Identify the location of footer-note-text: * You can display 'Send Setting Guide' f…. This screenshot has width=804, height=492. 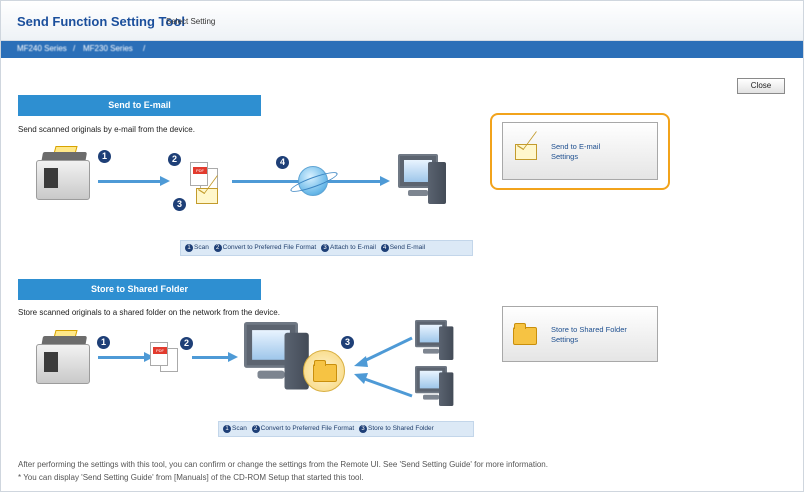
(191, 477).